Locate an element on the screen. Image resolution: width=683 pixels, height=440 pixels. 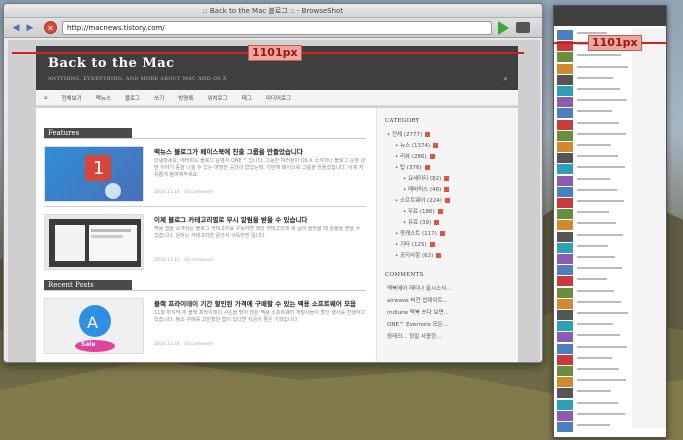
url-input: http://macnews.tistory.com/ is located at coordinates (277, 28).